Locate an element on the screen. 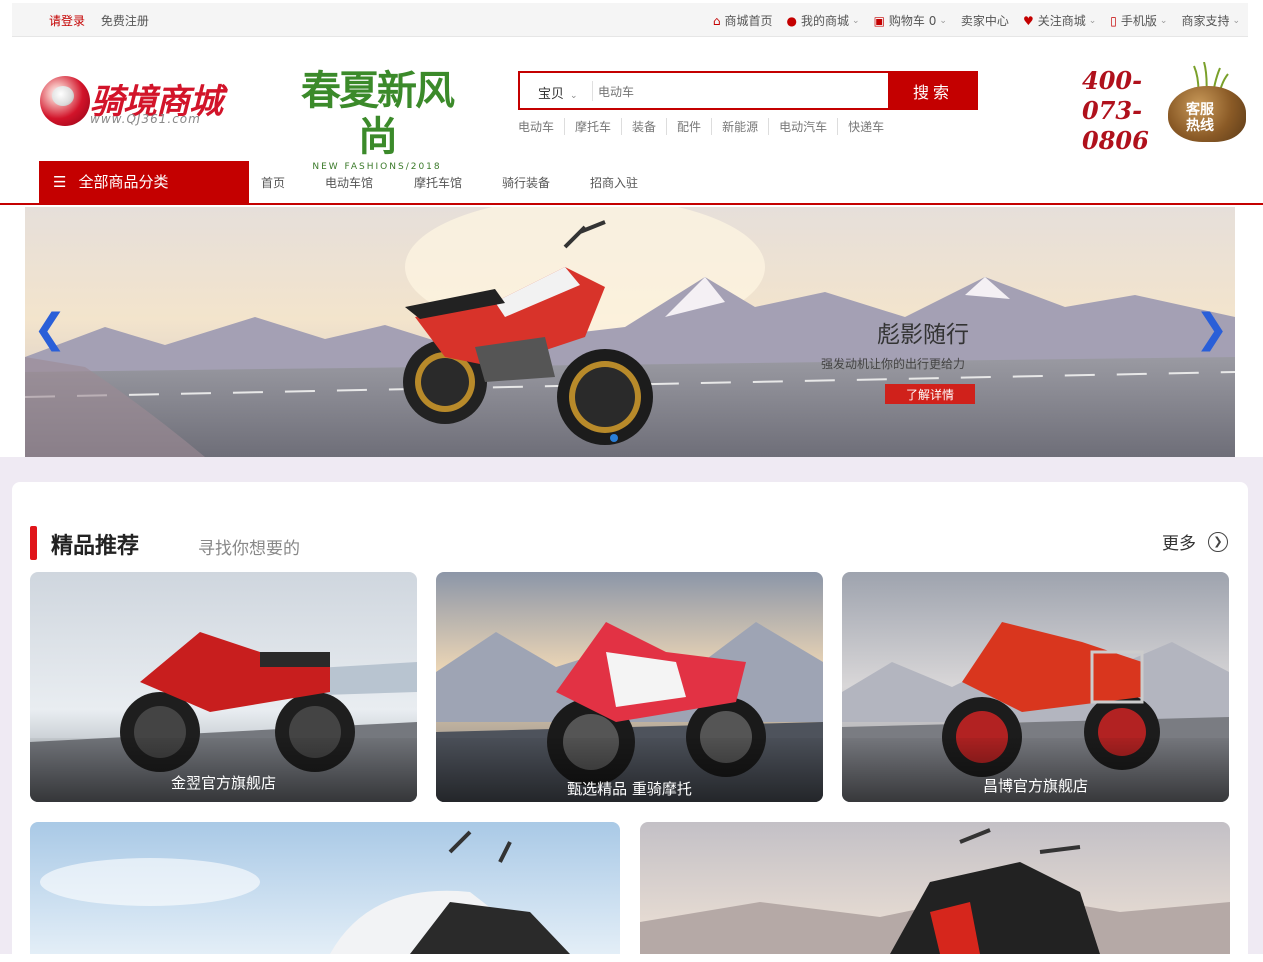 The image size is (1263, 962). topbar-item-label: 关注商城 is located at coordinates (1061, 21).